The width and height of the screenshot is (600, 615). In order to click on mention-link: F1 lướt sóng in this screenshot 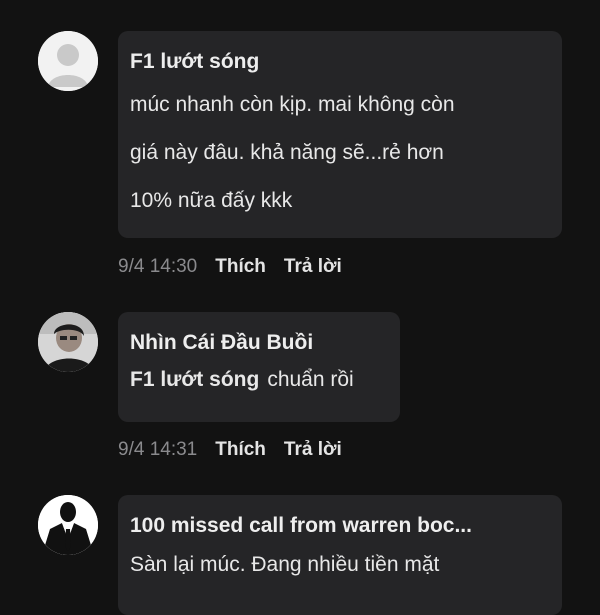, I will do `click(194, 379)`.